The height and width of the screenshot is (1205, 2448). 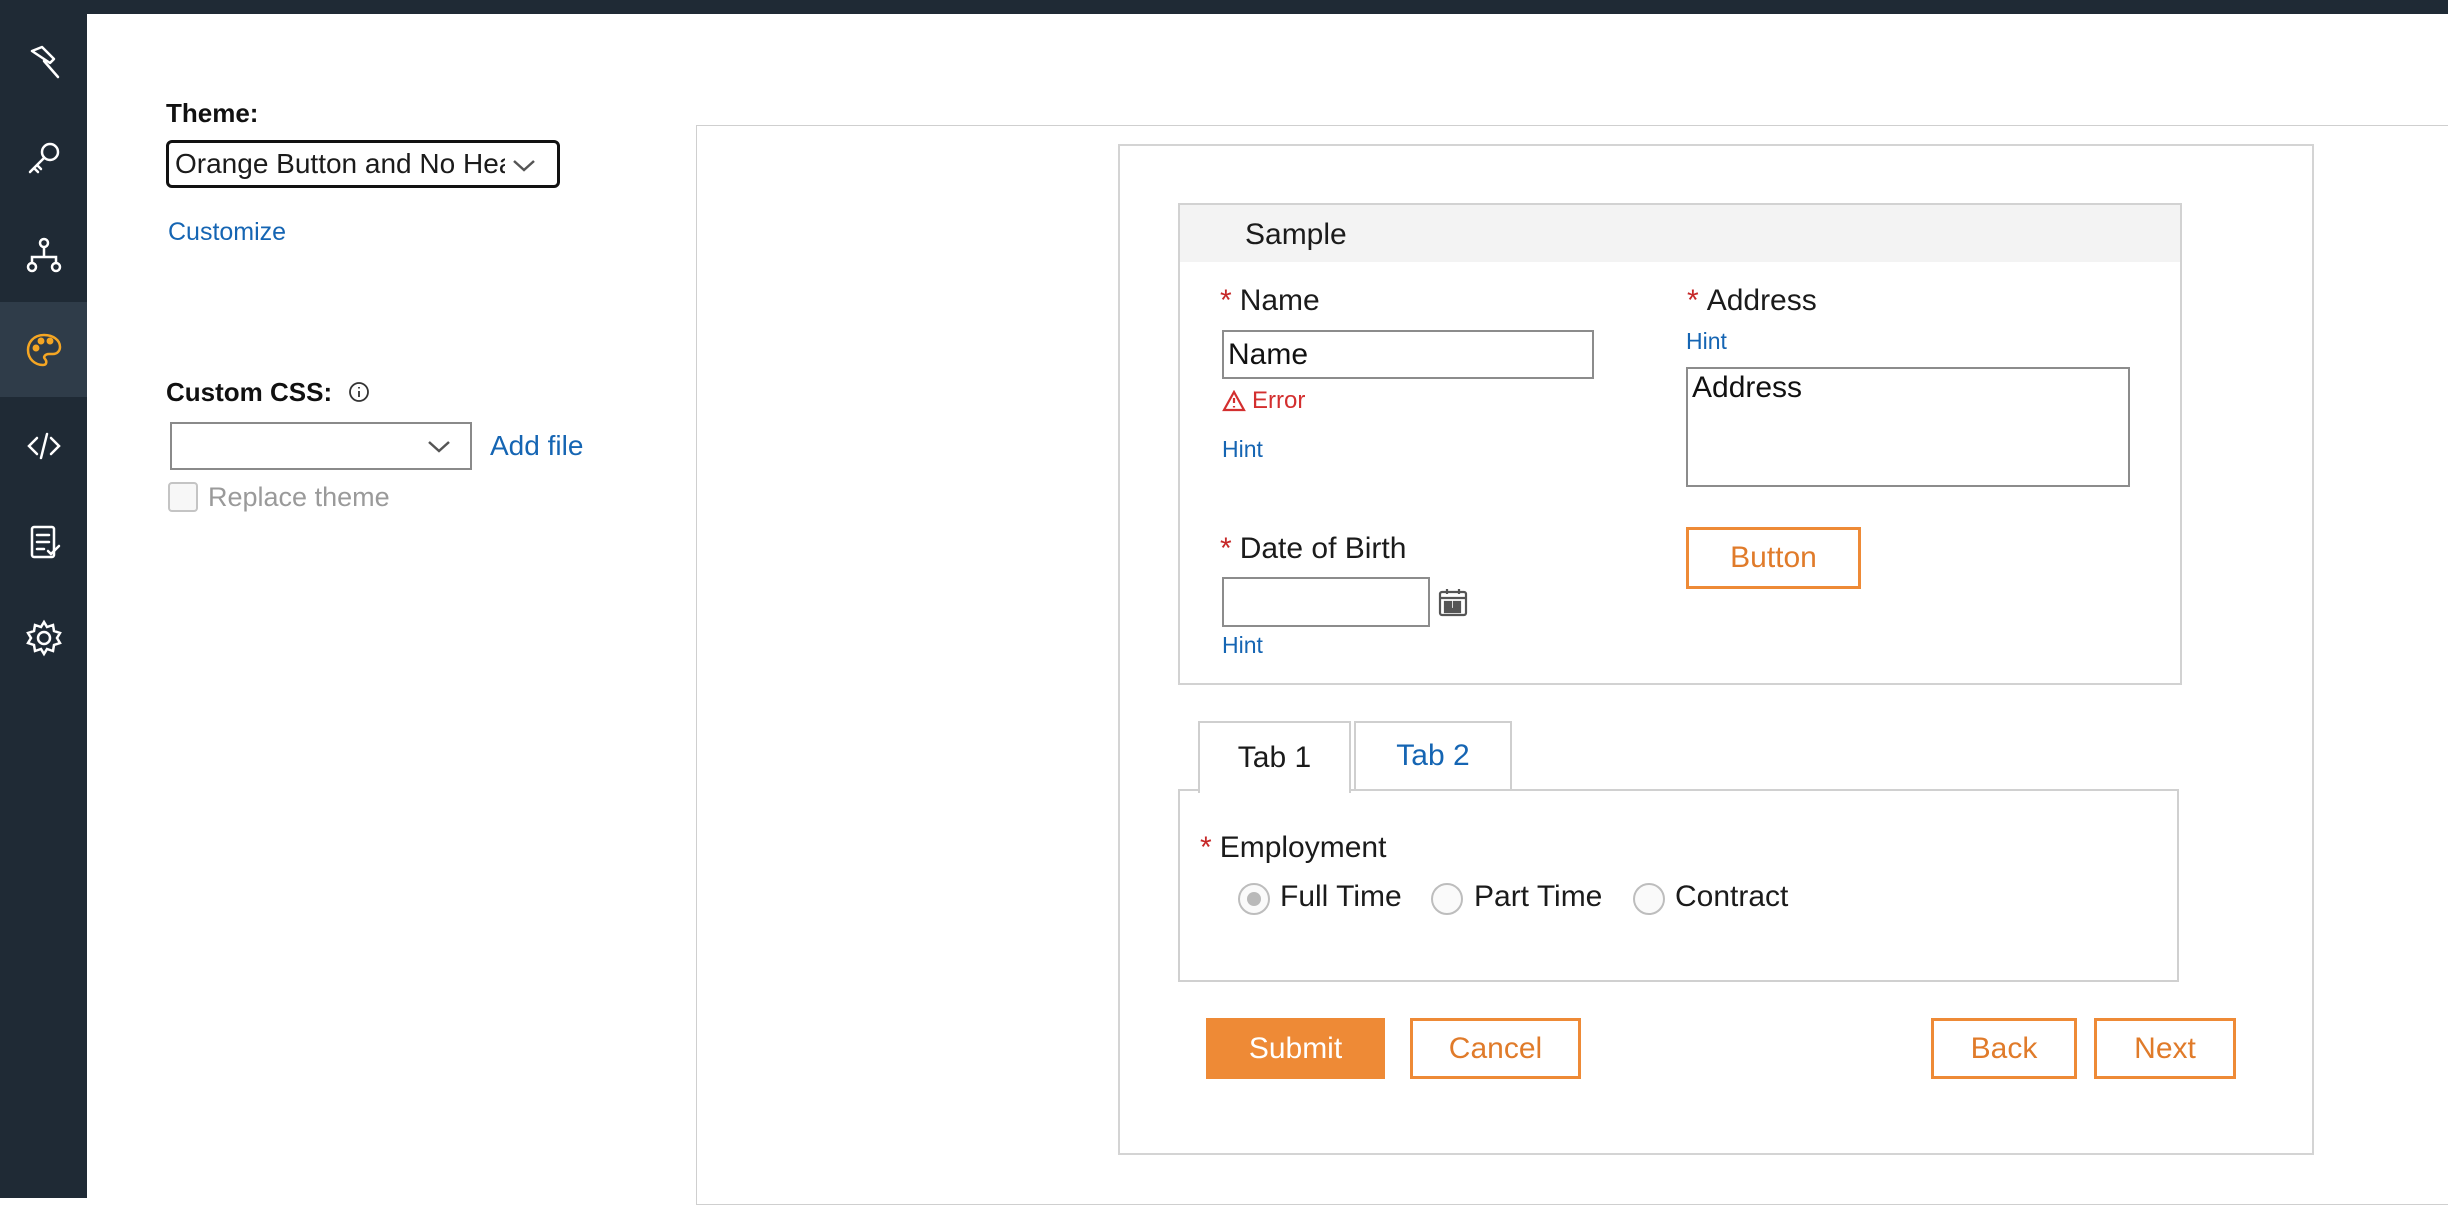 What do you see at coordinates (249, 392) in the screenshot?
I see `custom-css-label: Custom CSS:` at bounding box center [249, 392].